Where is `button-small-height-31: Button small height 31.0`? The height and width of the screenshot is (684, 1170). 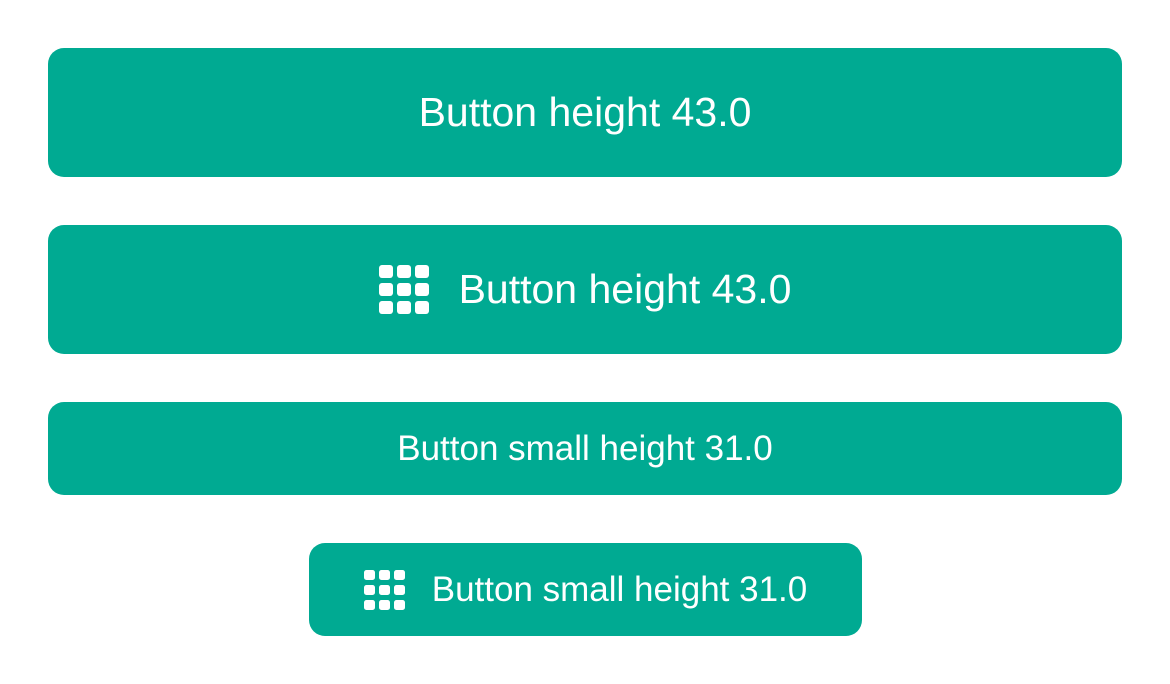
button-small-height-31: Button small height 31.0 is located at coordinates (585, 448).